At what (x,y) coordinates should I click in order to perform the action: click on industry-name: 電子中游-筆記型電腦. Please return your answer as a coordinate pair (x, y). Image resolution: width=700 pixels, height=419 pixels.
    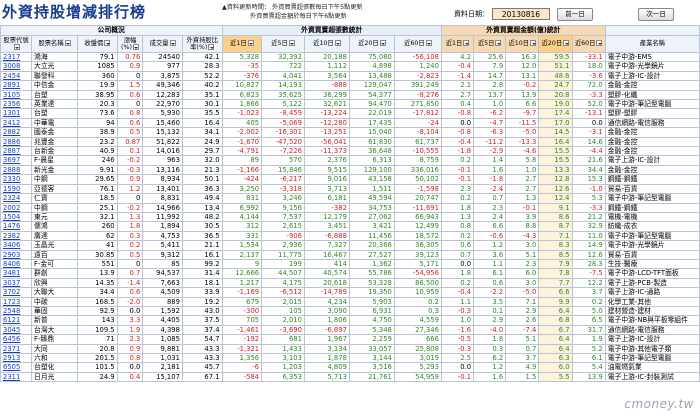
    Looking at the image, I should click on (652, 236).